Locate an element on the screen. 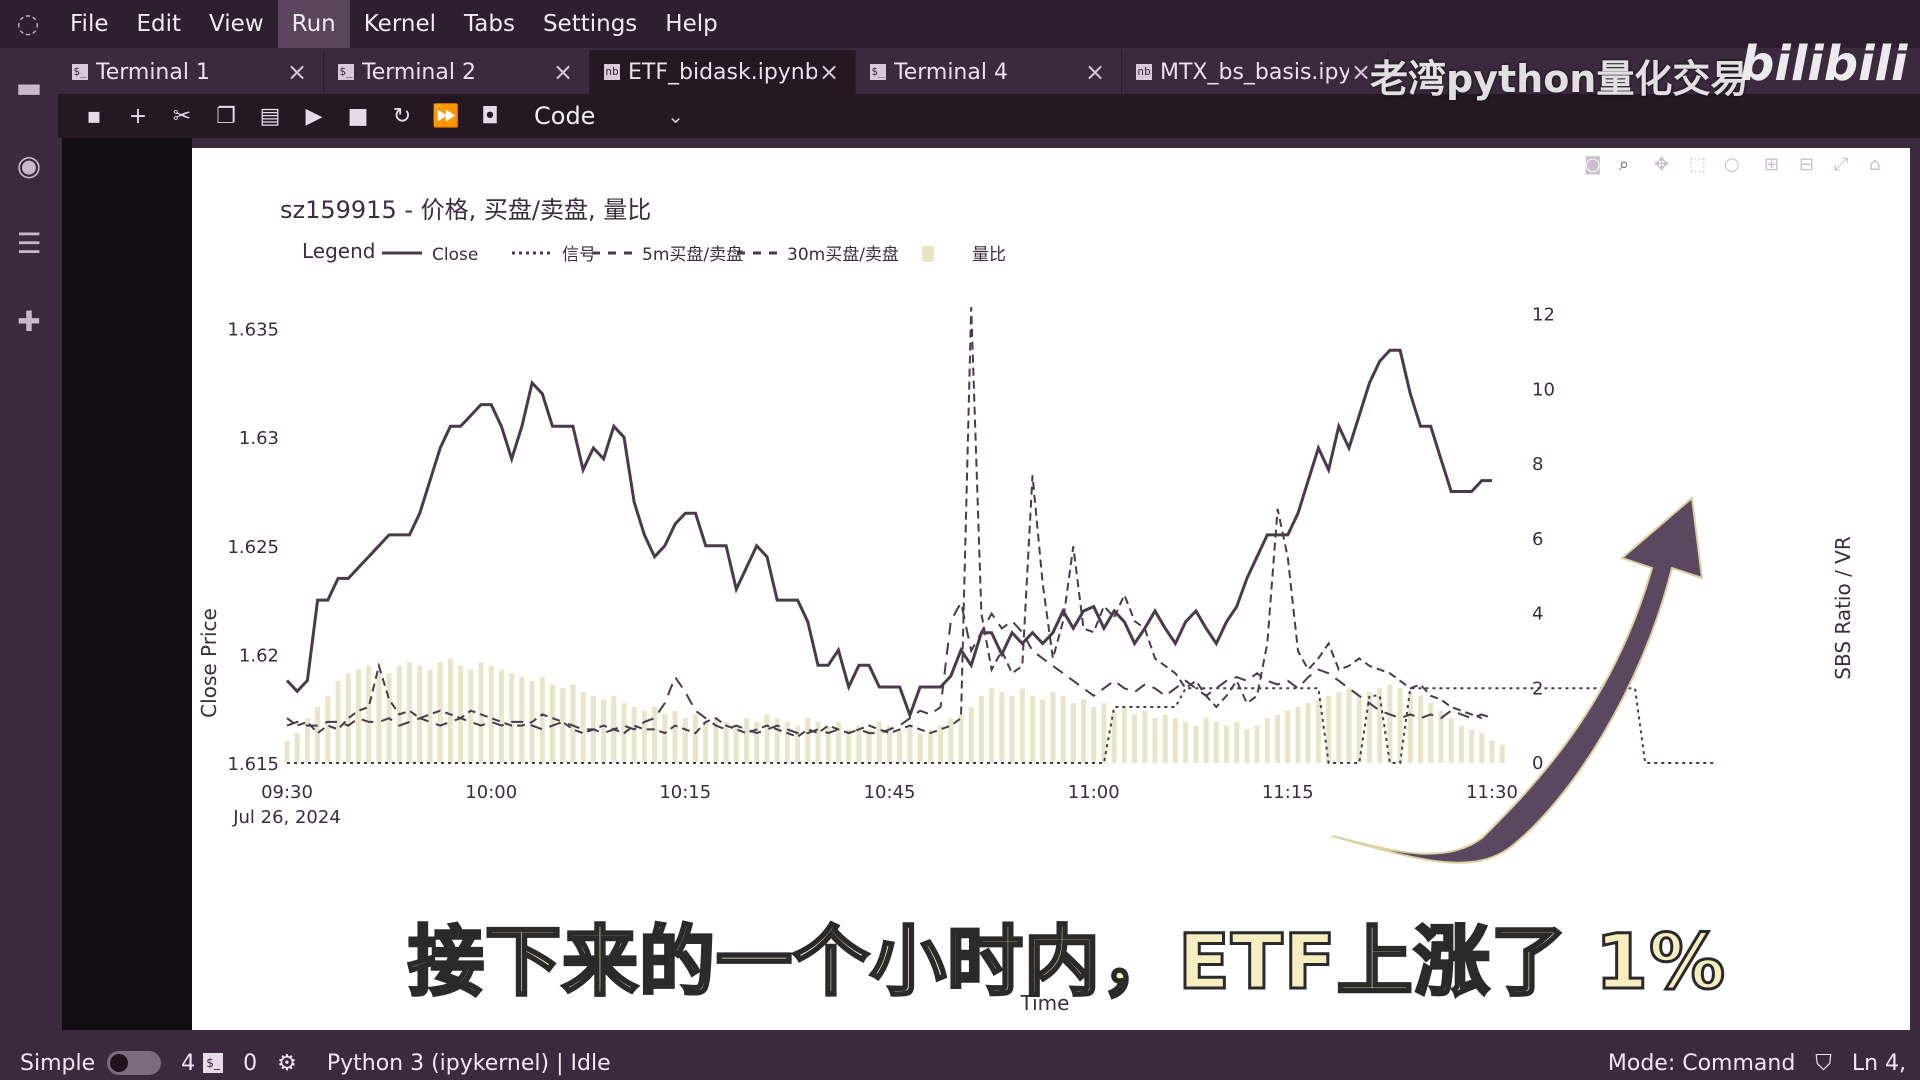 This screenshot has height=1080, width=1920. cell-gutter is located at coordinates (127, 584).